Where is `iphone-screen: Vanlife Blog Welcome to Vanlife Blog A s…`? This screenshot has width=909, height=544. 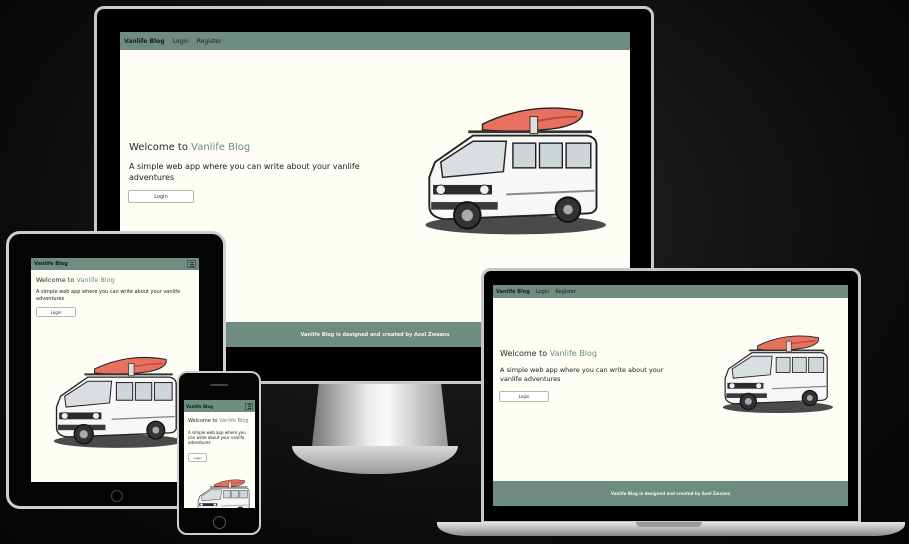 iphone-screen: Vanlife Blog Welcome to Vanlife Blog A s… is located at coordinates (219, 454).